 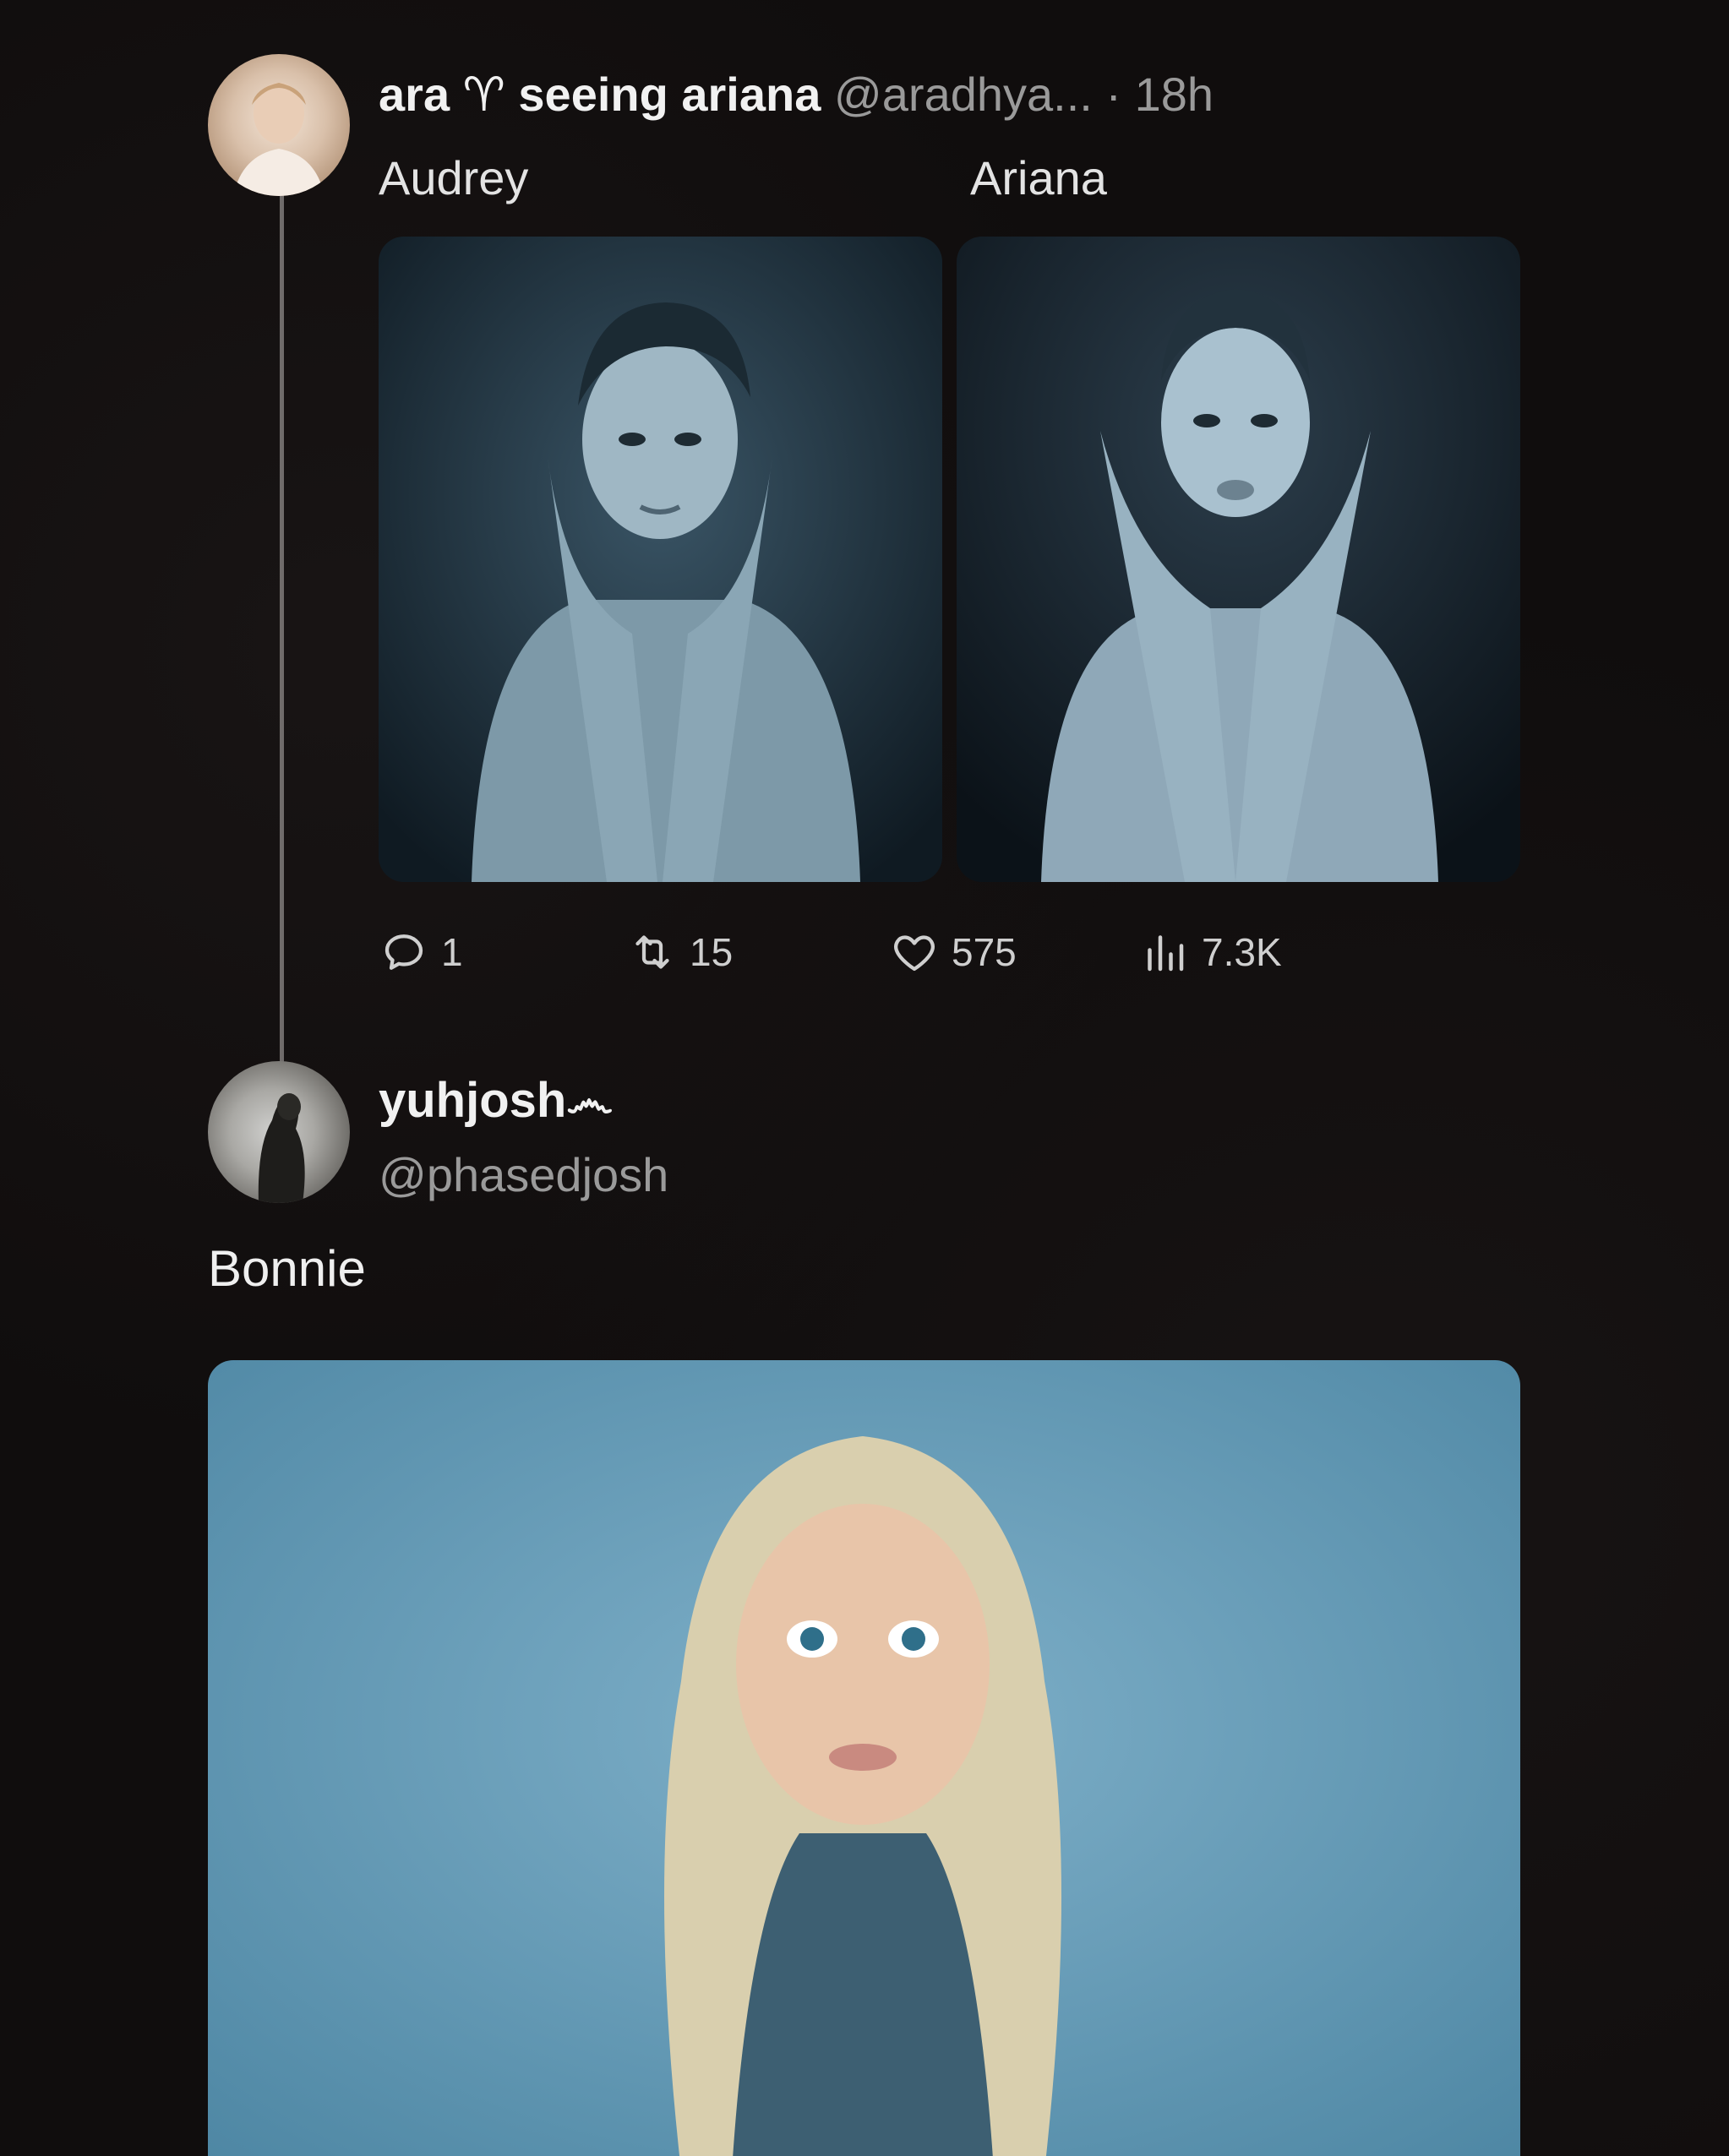 What do you see at coordinates (1166, 954) in the screenshot?
I see `views-chart-icon` at bounding box center [1166, 954].